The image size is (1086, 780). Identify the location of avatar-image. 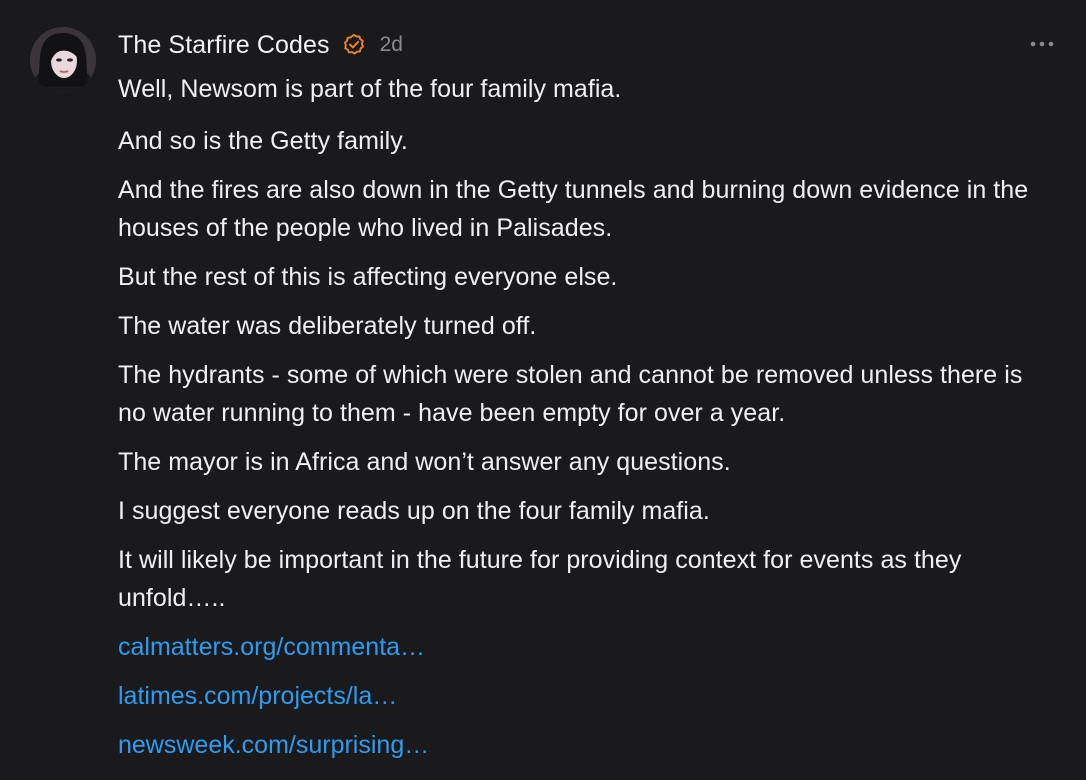
(63, 60).